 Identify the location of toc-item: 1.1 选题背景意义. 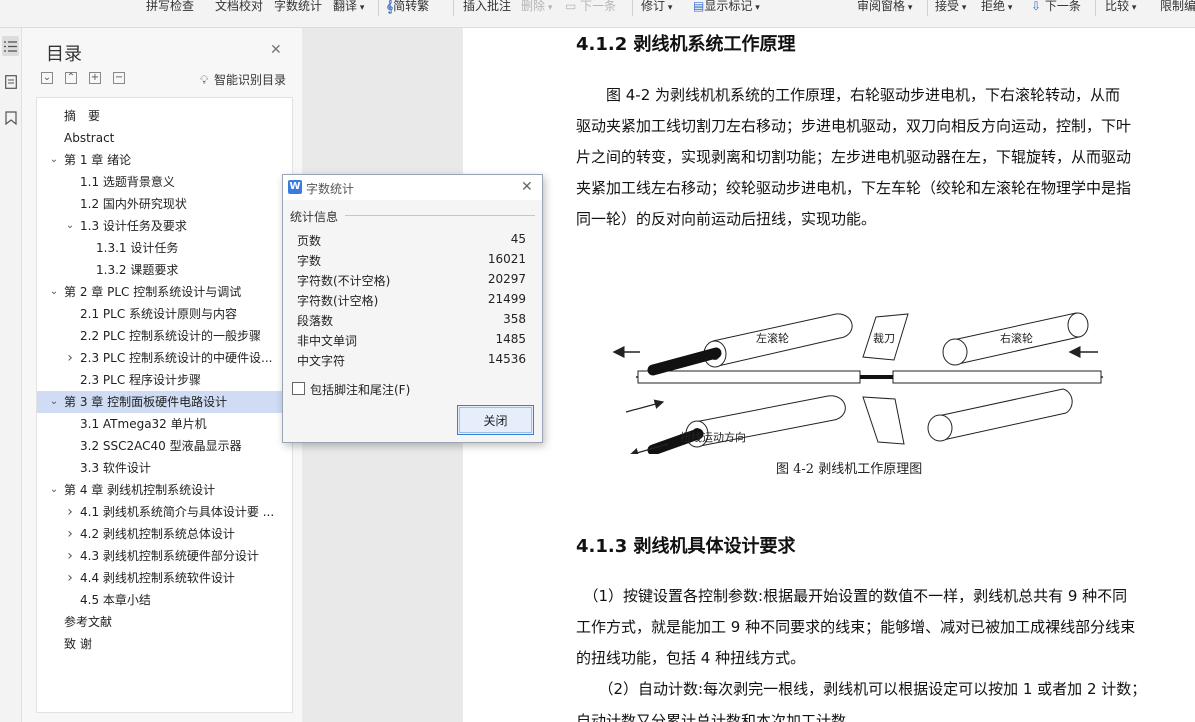
(164, 182).